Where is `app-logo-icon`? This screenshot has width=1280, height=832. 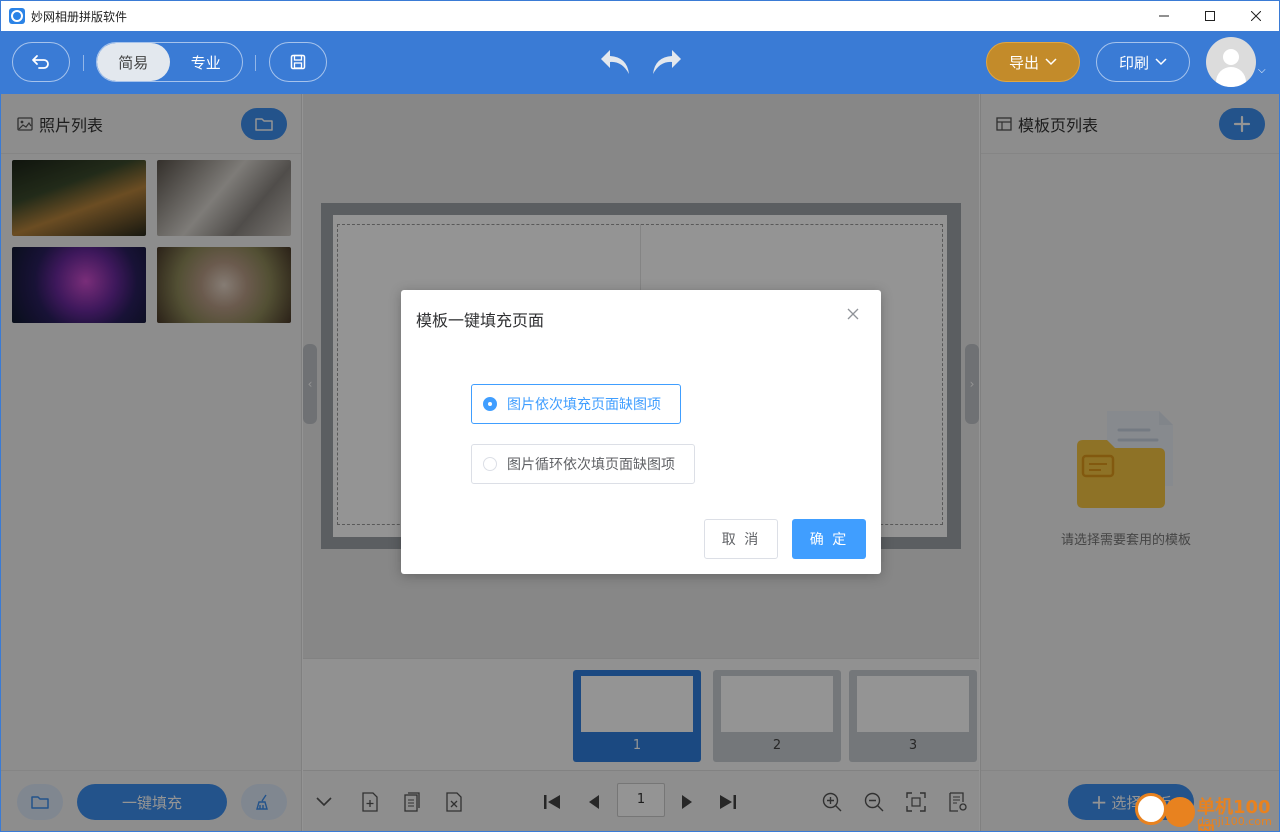
app-logo-icon is located at coordinates (17, 16).